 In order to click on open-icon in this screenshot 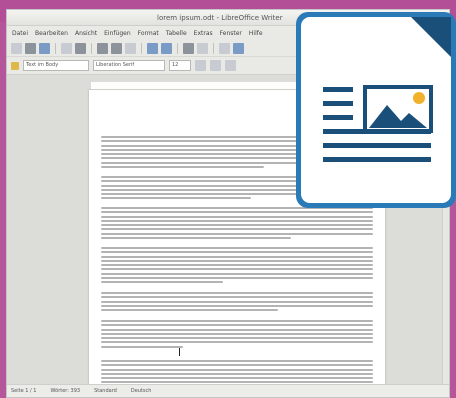, I will do `click(30, 48)`.